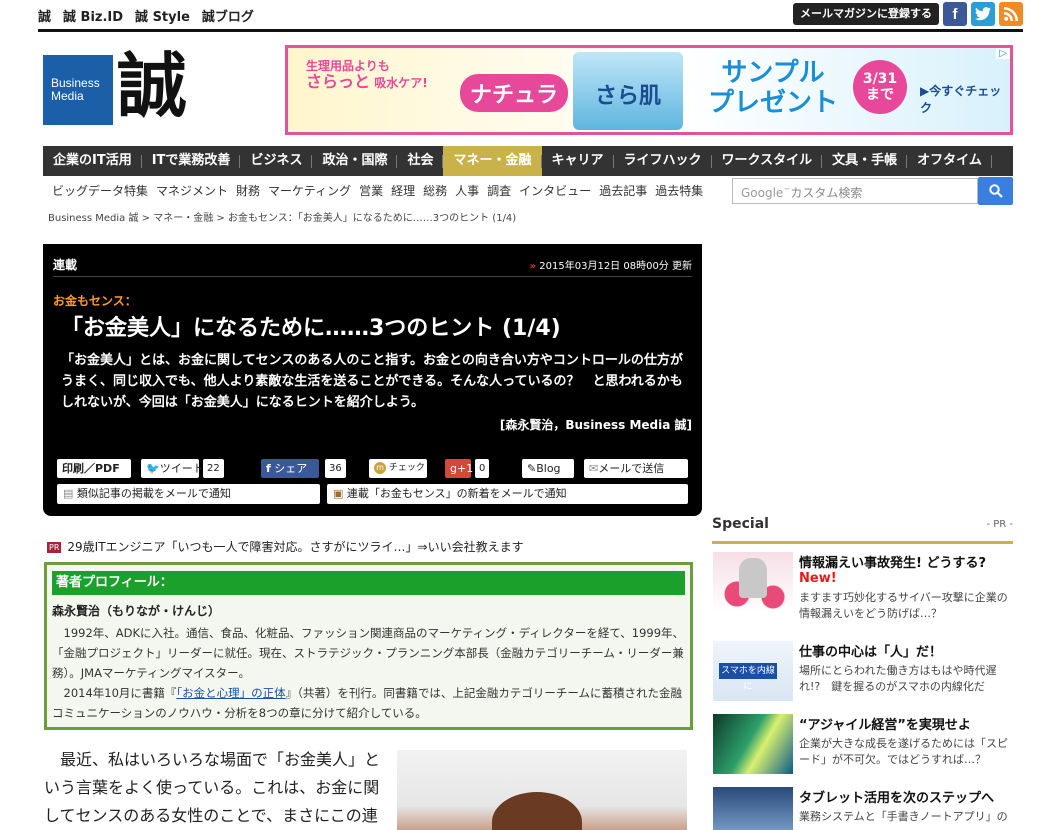 This screenshot has width=1039, height=830. Describe the element at coordinates (355, 161) in the screenshot. I see `mainnav-politics: 政治・国際` at that location.